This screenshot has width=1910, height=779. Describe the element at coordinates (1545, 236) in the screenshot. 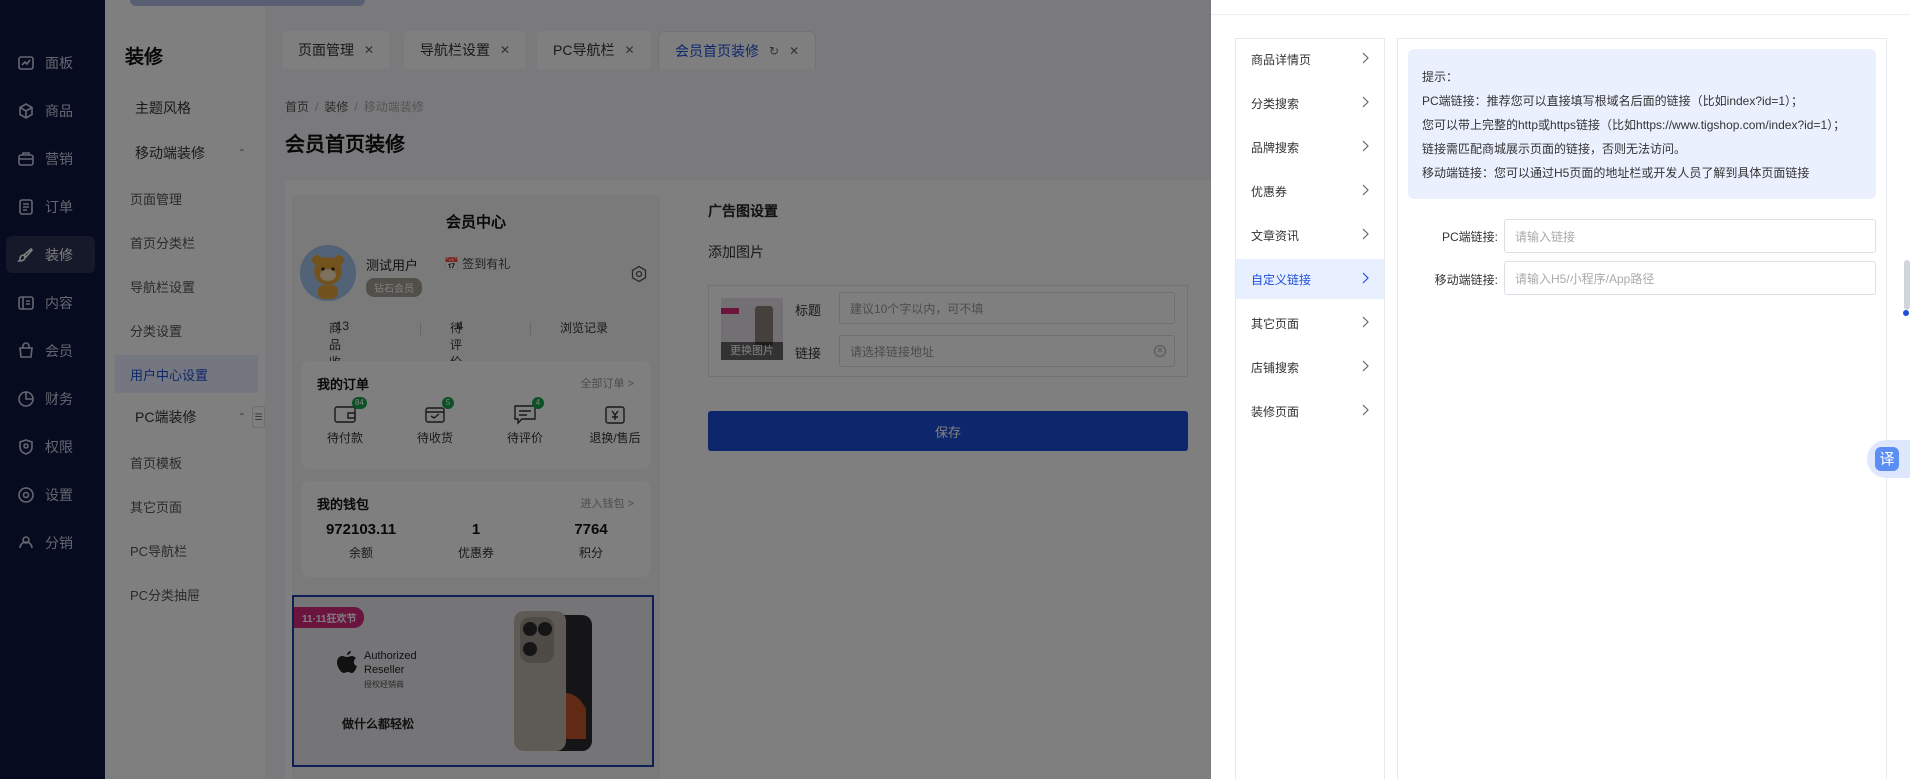

I see `input-placeholder: 请输入链接` at that location.